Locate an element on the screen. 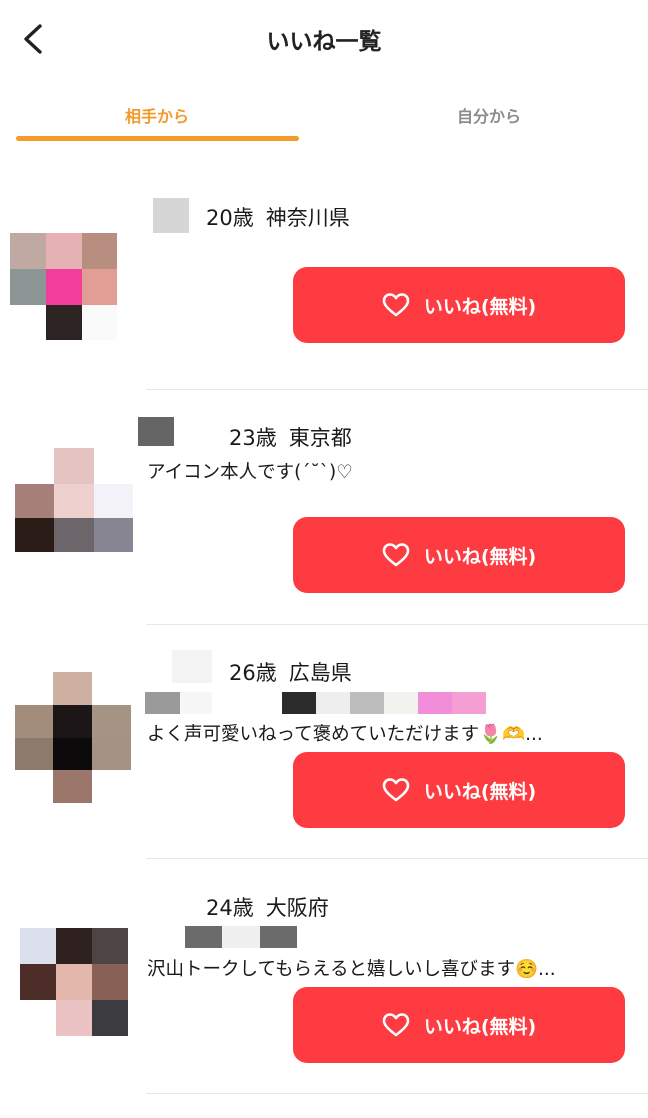  user-location: 広島県 is located at coordinates (320, 673).